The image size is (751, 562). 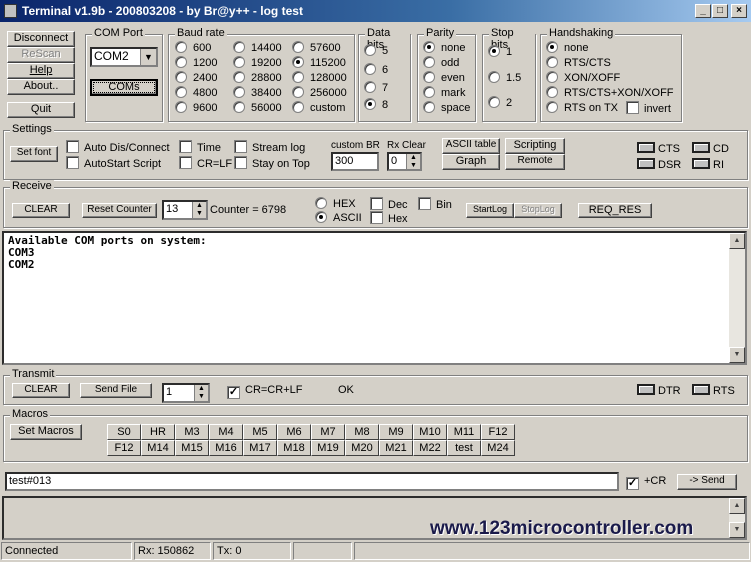 I want to click on cr-crlf-checkbox: ✓ CR=CR+LF, so click(x=264, y=391).